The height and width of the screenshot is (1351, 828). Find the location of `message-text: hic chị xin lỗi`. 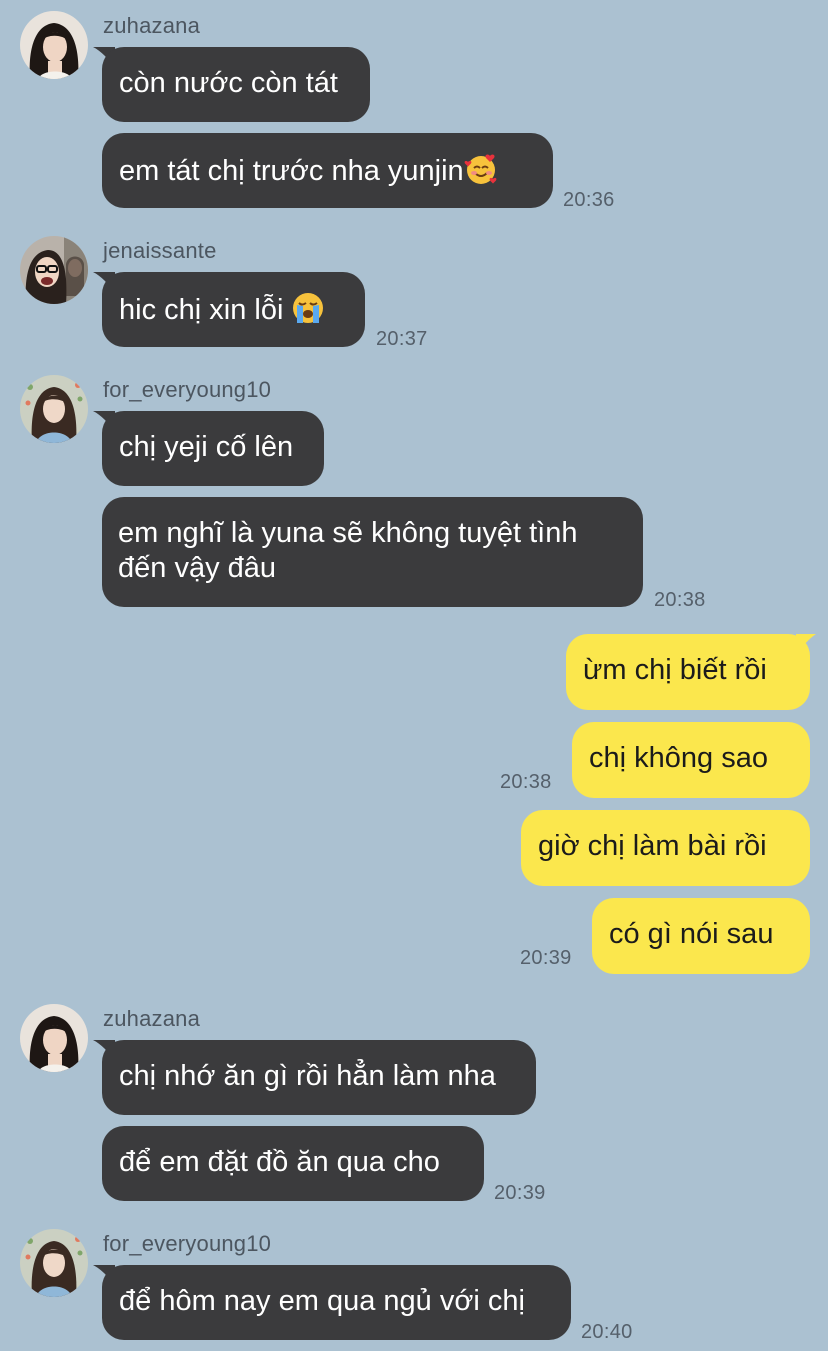

message-text: hic chị xin lỗi is located at coordinates (201, 310).